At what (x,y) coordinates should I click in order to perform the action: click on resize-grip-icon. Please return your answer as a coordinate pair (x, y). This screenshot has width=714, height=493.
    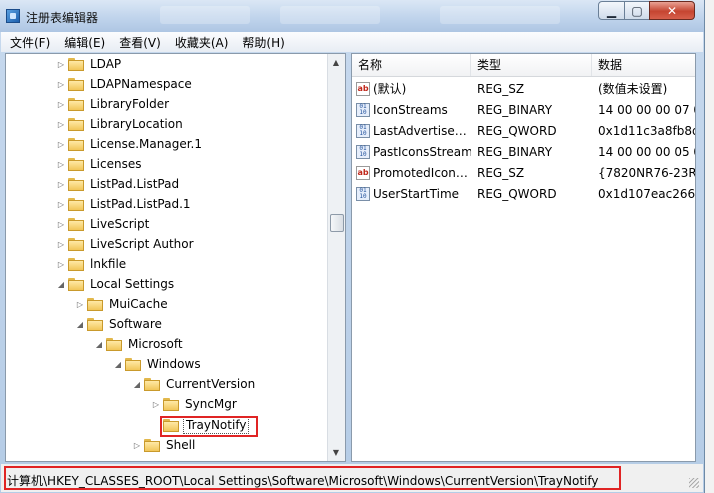
    Looking at the image, I should click on (694, 483).